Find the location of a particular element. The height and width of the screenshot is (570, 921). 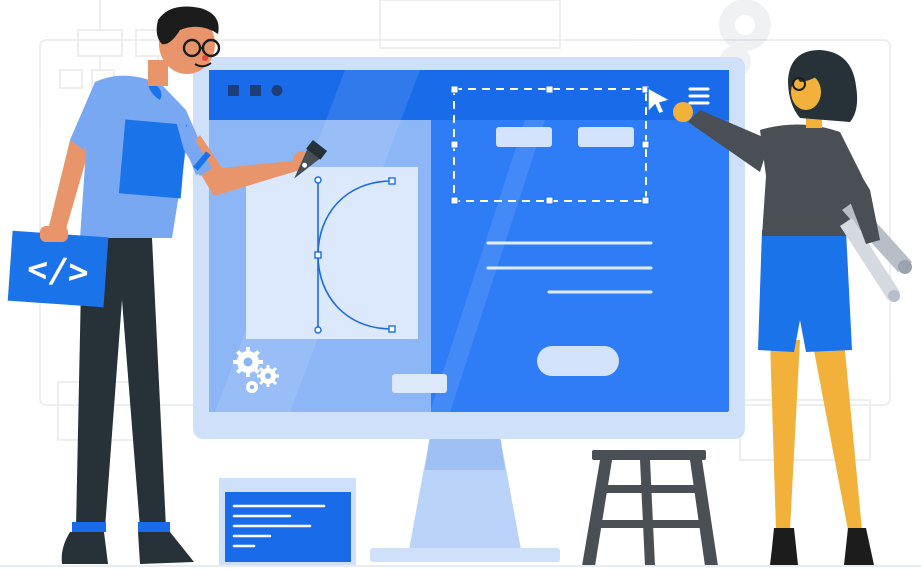

code-brackets-icon: </> is located at coordinates (58, 271).